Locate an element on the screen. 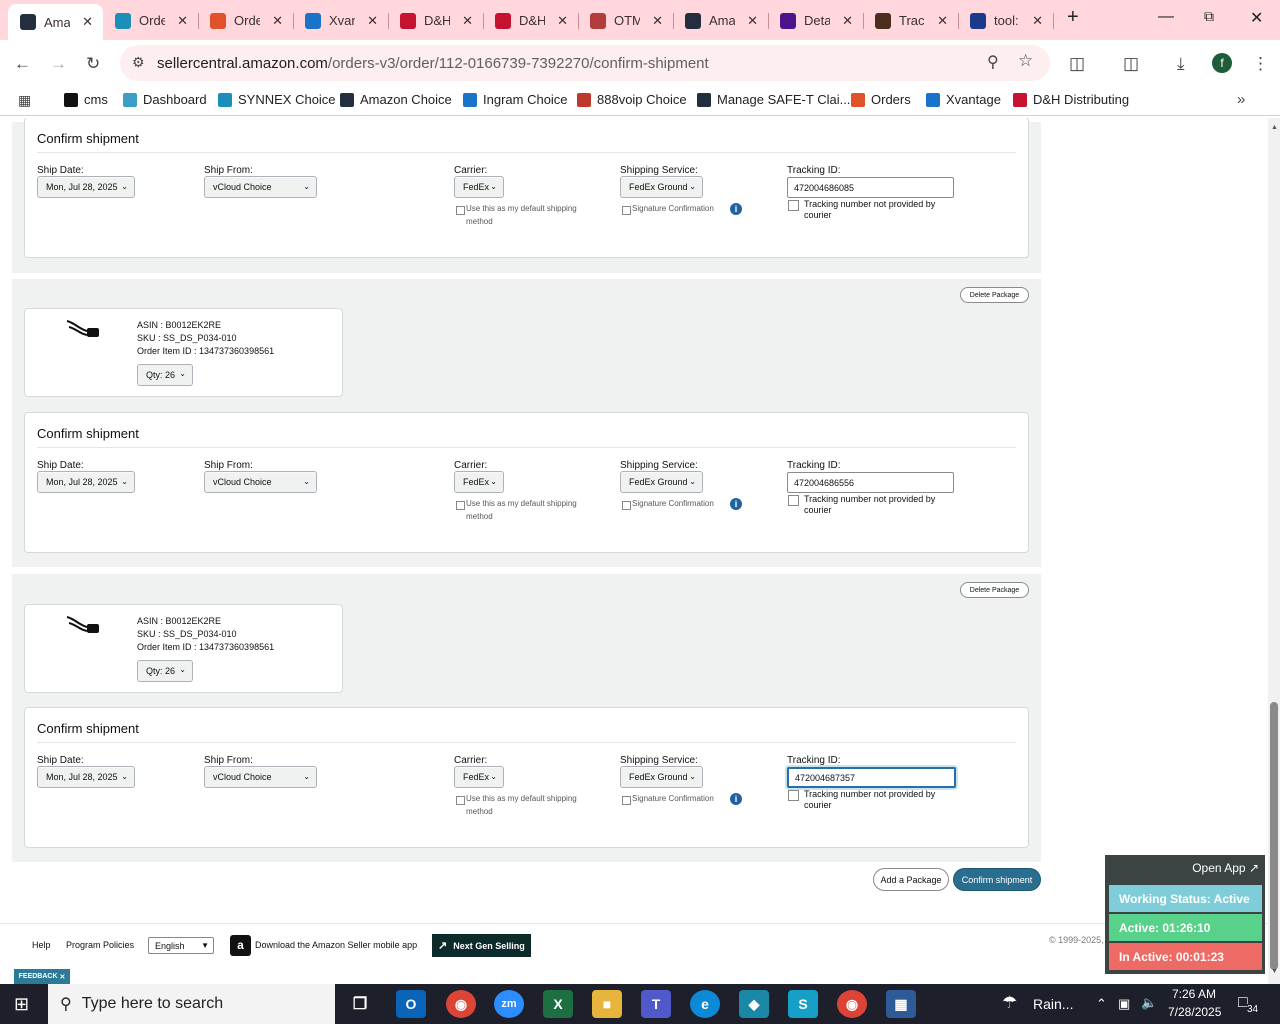  download-icon: ⤓ is located at coordinates (1181, 64).